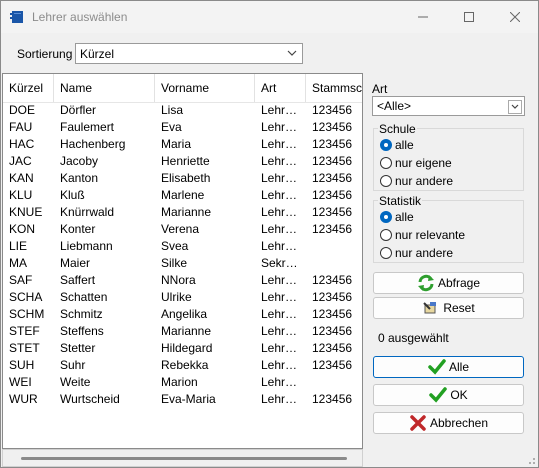 The width and height of the screenshot is (539, 468). I want to click on cell-vorname: Rebekka, so click(185, 365).